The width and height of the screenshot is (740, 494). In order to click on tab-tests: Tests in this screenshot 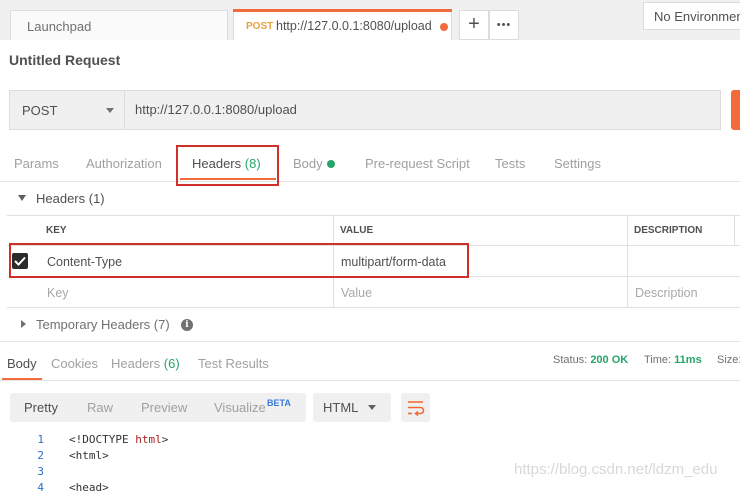, I will do `click(510, 163)`.